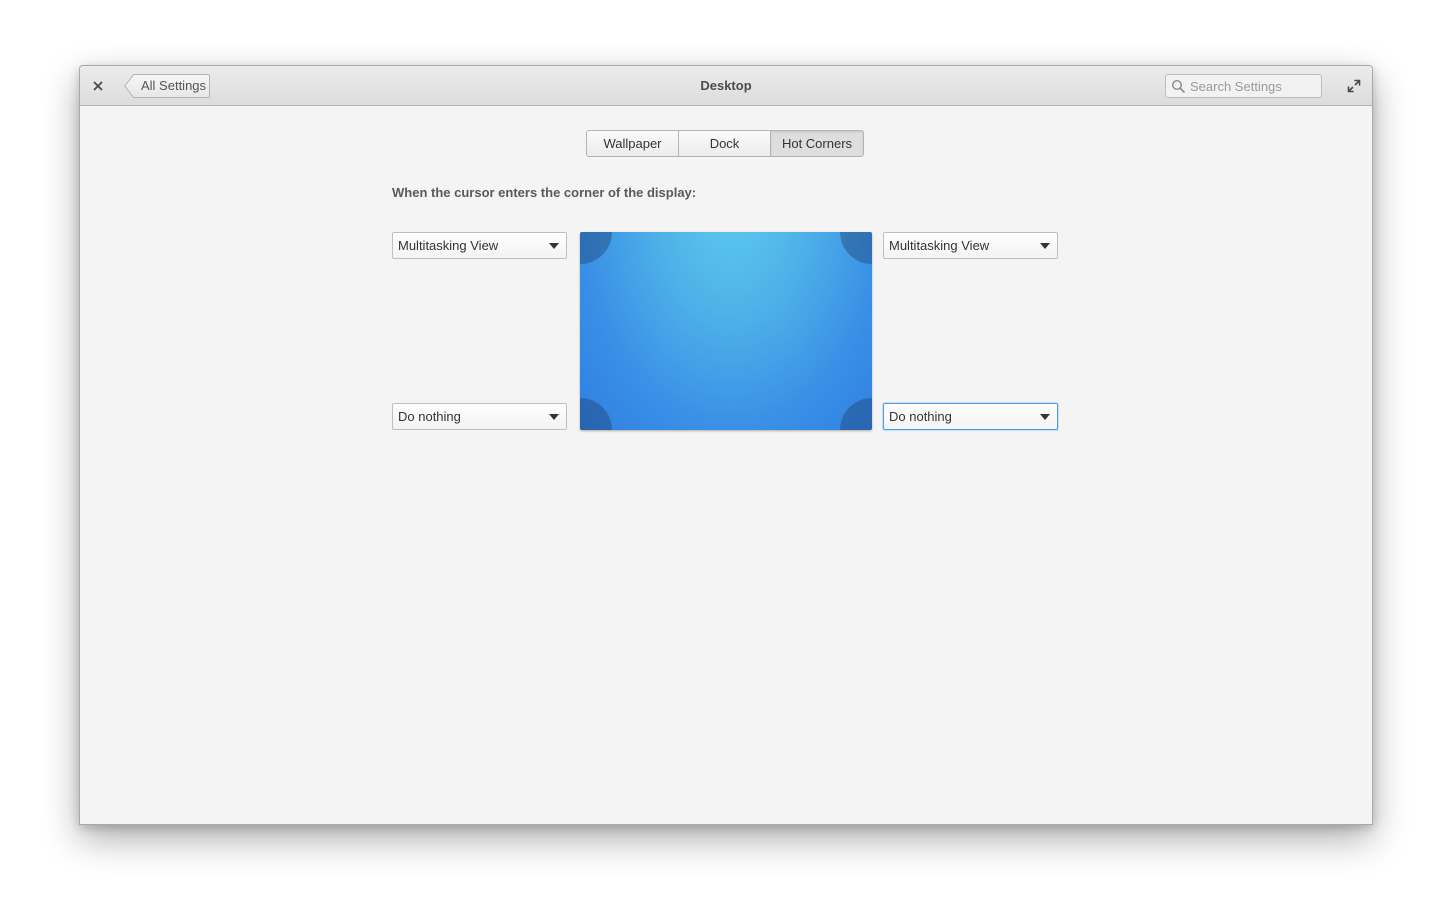 The height and width of the screenshot is (916, 1450). I want to click on close-button, so click(98, 86).